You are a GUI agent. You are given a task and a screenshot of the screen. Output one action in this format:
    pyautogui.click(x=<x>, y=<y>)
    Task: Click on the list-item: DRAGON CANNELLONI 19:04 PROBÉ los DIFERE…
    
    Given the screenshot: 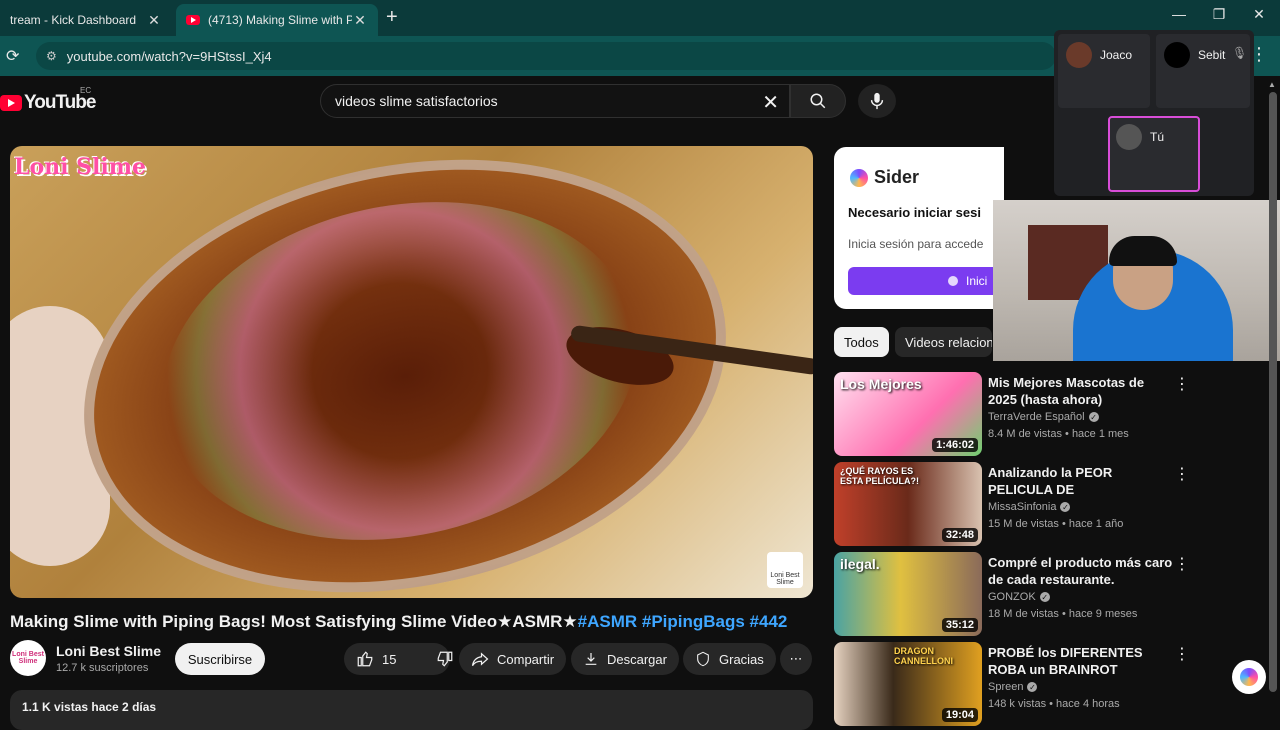 What is the action you would take?
    pyautogui.click(x=1054, y=684)
    